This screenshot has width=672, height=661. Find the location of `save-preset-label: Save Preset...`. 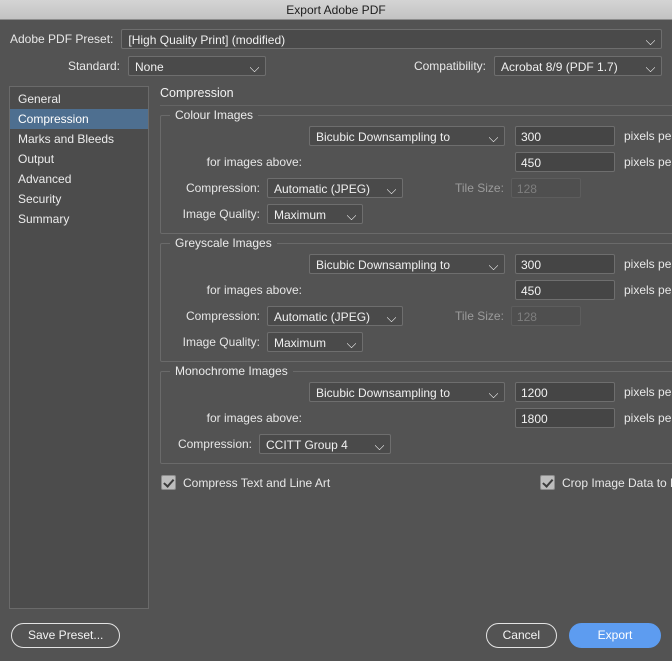

save-preset-label: Save Preset... is located at coordinates (66, 635).